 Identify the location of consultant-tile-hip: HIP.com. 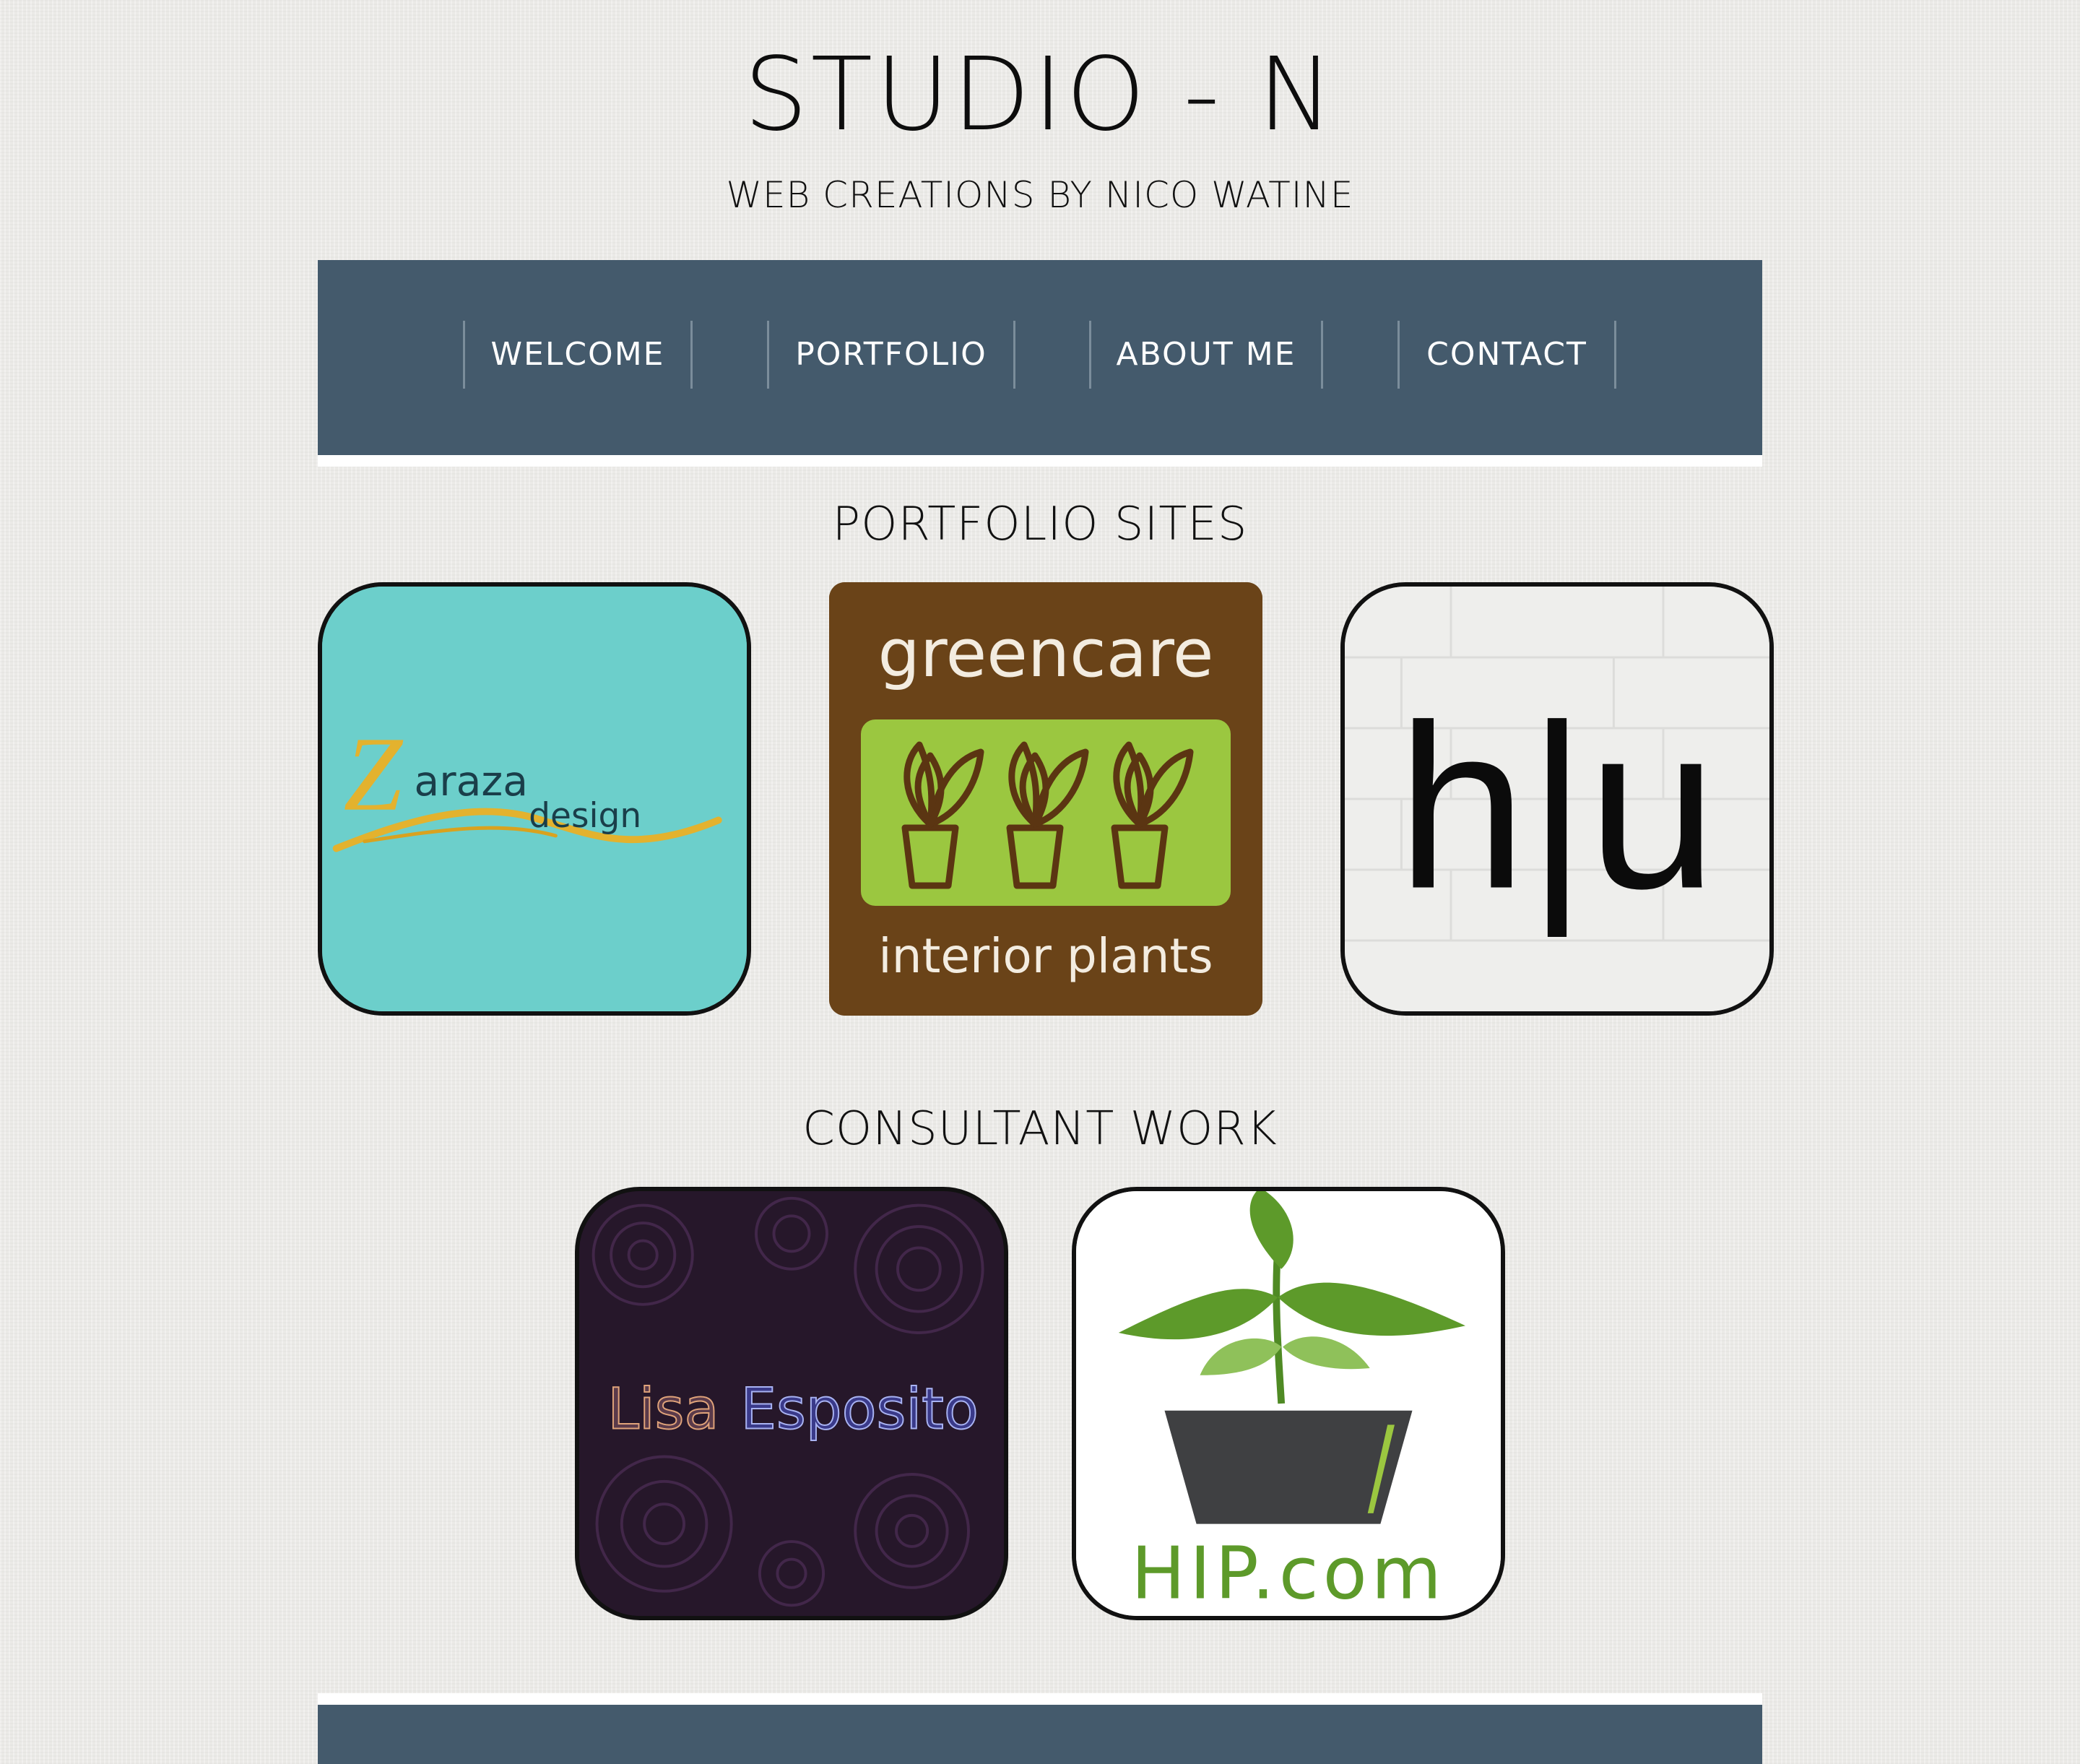
(1288, 1403).